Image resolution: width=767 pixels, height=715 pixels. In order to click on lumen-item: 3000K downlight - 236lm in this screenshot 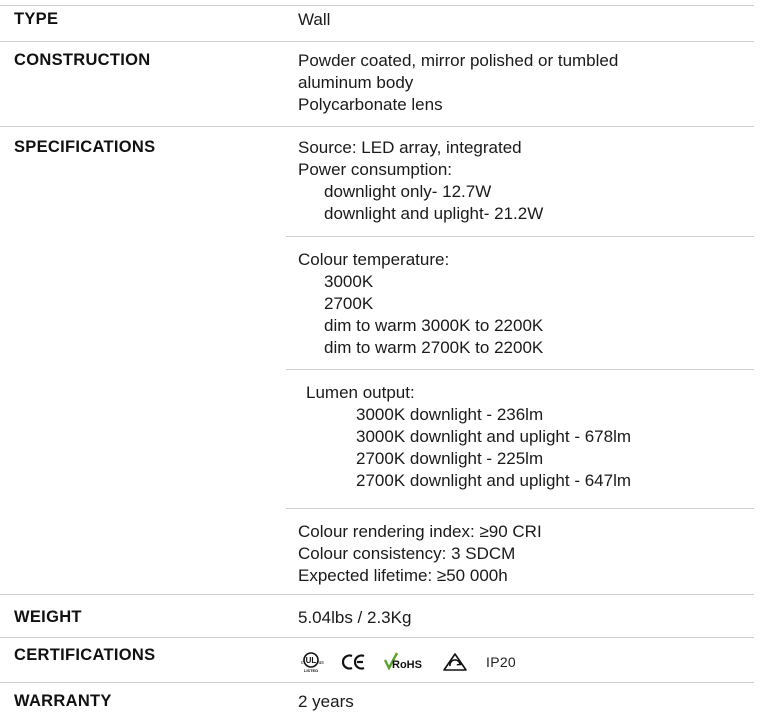, I will do `click(450, 414)`.